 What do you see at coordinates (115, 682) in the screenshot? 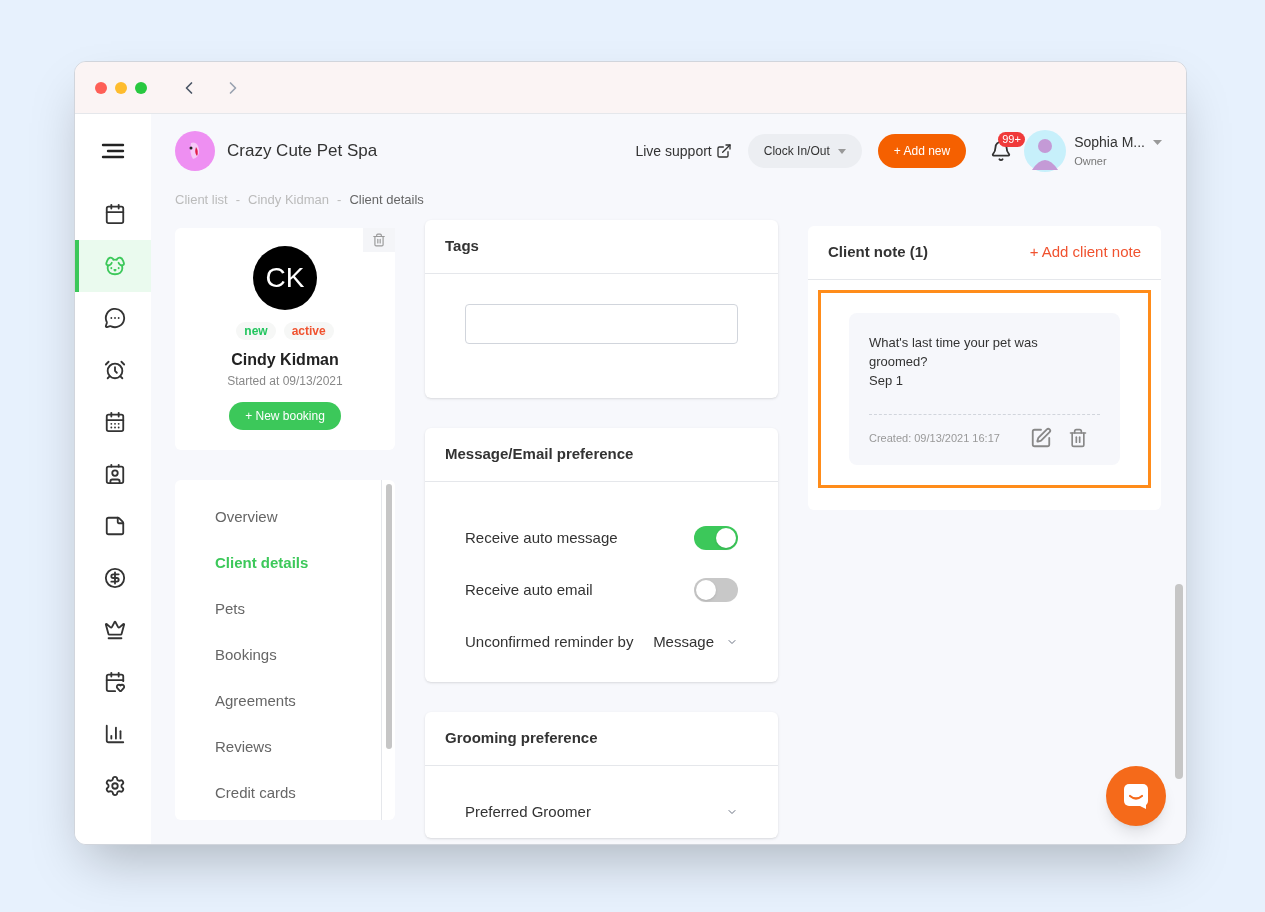
I see `calendar-heart-icon` at bounding box center [115, 682].